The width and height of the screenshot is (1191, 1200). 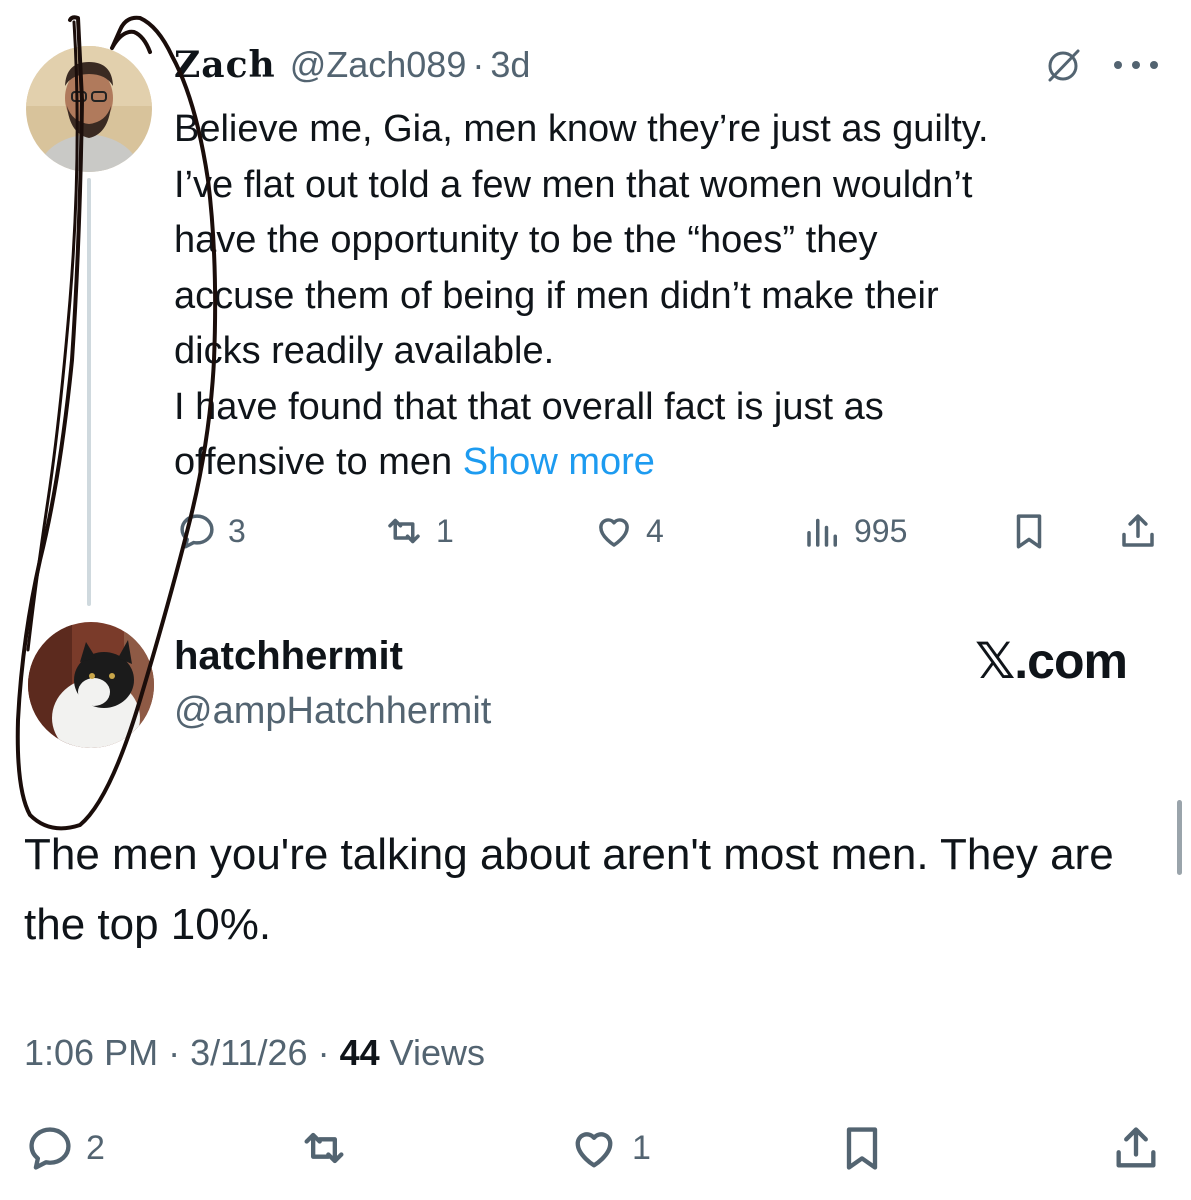 I want to click on reply-count: 3, so click(x=237, y=530).